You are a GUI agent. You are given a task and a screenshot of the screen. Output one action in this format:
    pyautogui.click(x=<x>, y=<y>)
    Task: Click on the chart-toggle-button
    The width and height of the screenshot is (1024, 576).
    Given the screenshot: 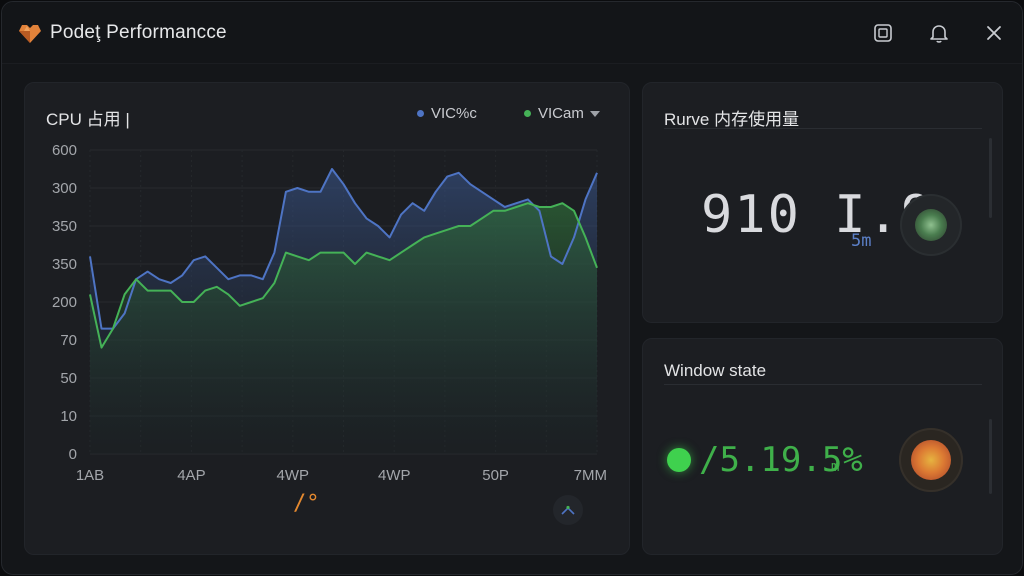 What is the action you would take?
    pyautogui.click(x=568, y=510)
    